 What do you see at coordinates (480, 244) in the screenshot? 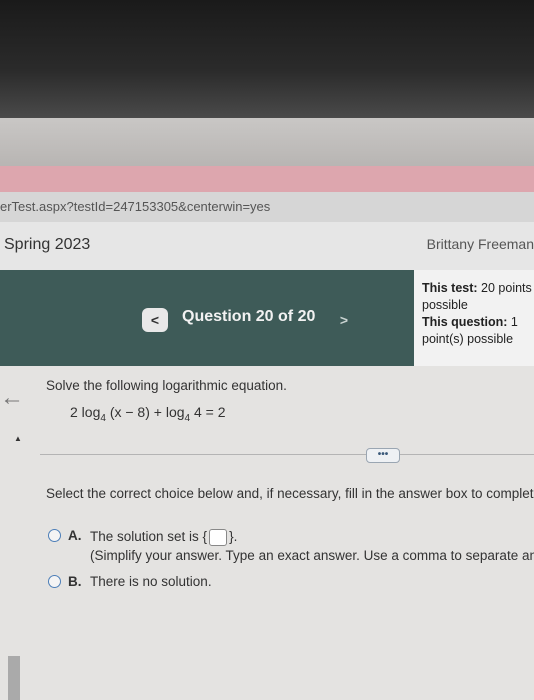
I see `student-name: Brittany Freeman` at bounding box center [480, 244].